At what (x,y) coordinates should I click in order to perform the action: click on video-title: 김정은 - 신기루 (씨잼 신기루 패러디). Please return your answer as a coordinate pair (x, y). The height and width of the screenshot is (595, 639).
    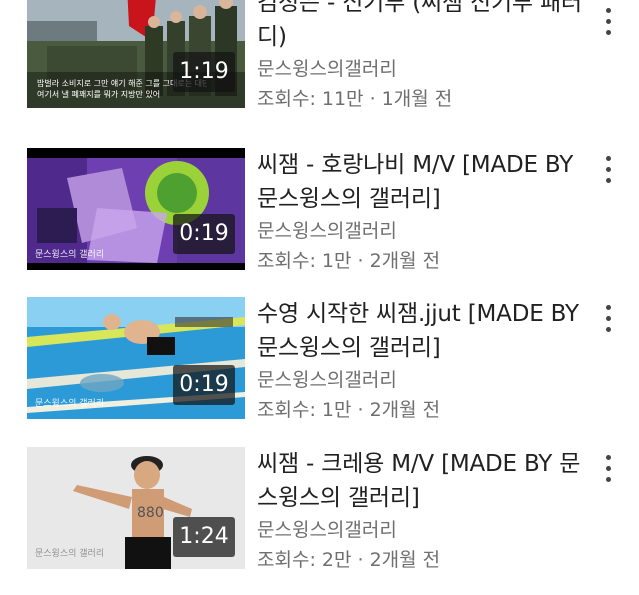
    Looking at the image, I should click on (424, 27).